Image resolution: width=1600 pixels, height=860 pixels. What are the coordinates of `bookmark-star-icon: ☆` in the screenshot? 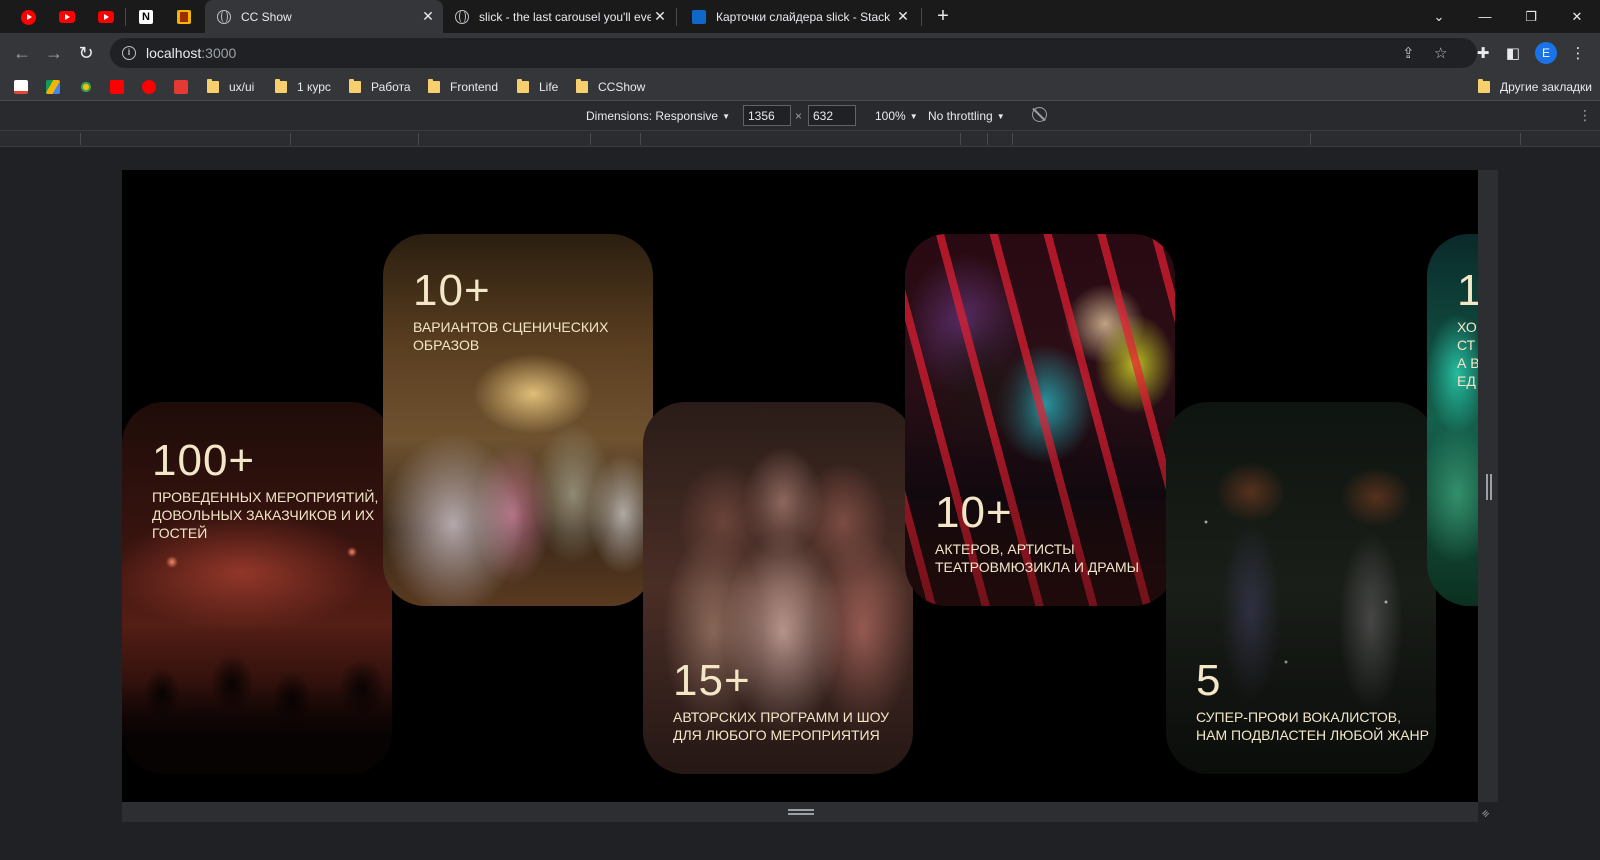 It's located at (1440, 53).